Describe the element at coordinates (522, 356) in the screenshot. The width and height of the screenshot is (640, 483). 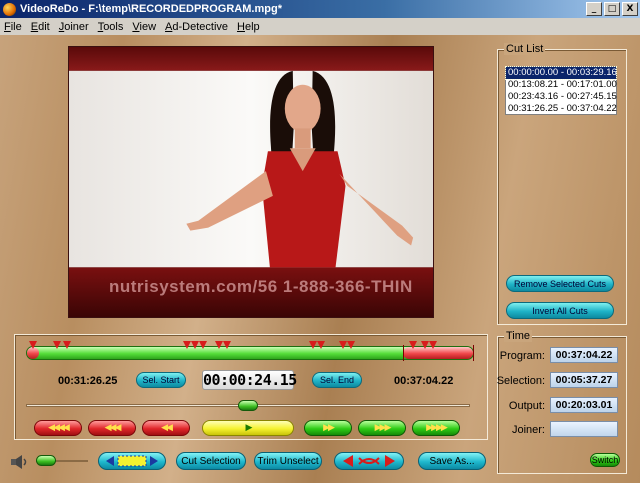
I see `program-label: Program:` at that location.